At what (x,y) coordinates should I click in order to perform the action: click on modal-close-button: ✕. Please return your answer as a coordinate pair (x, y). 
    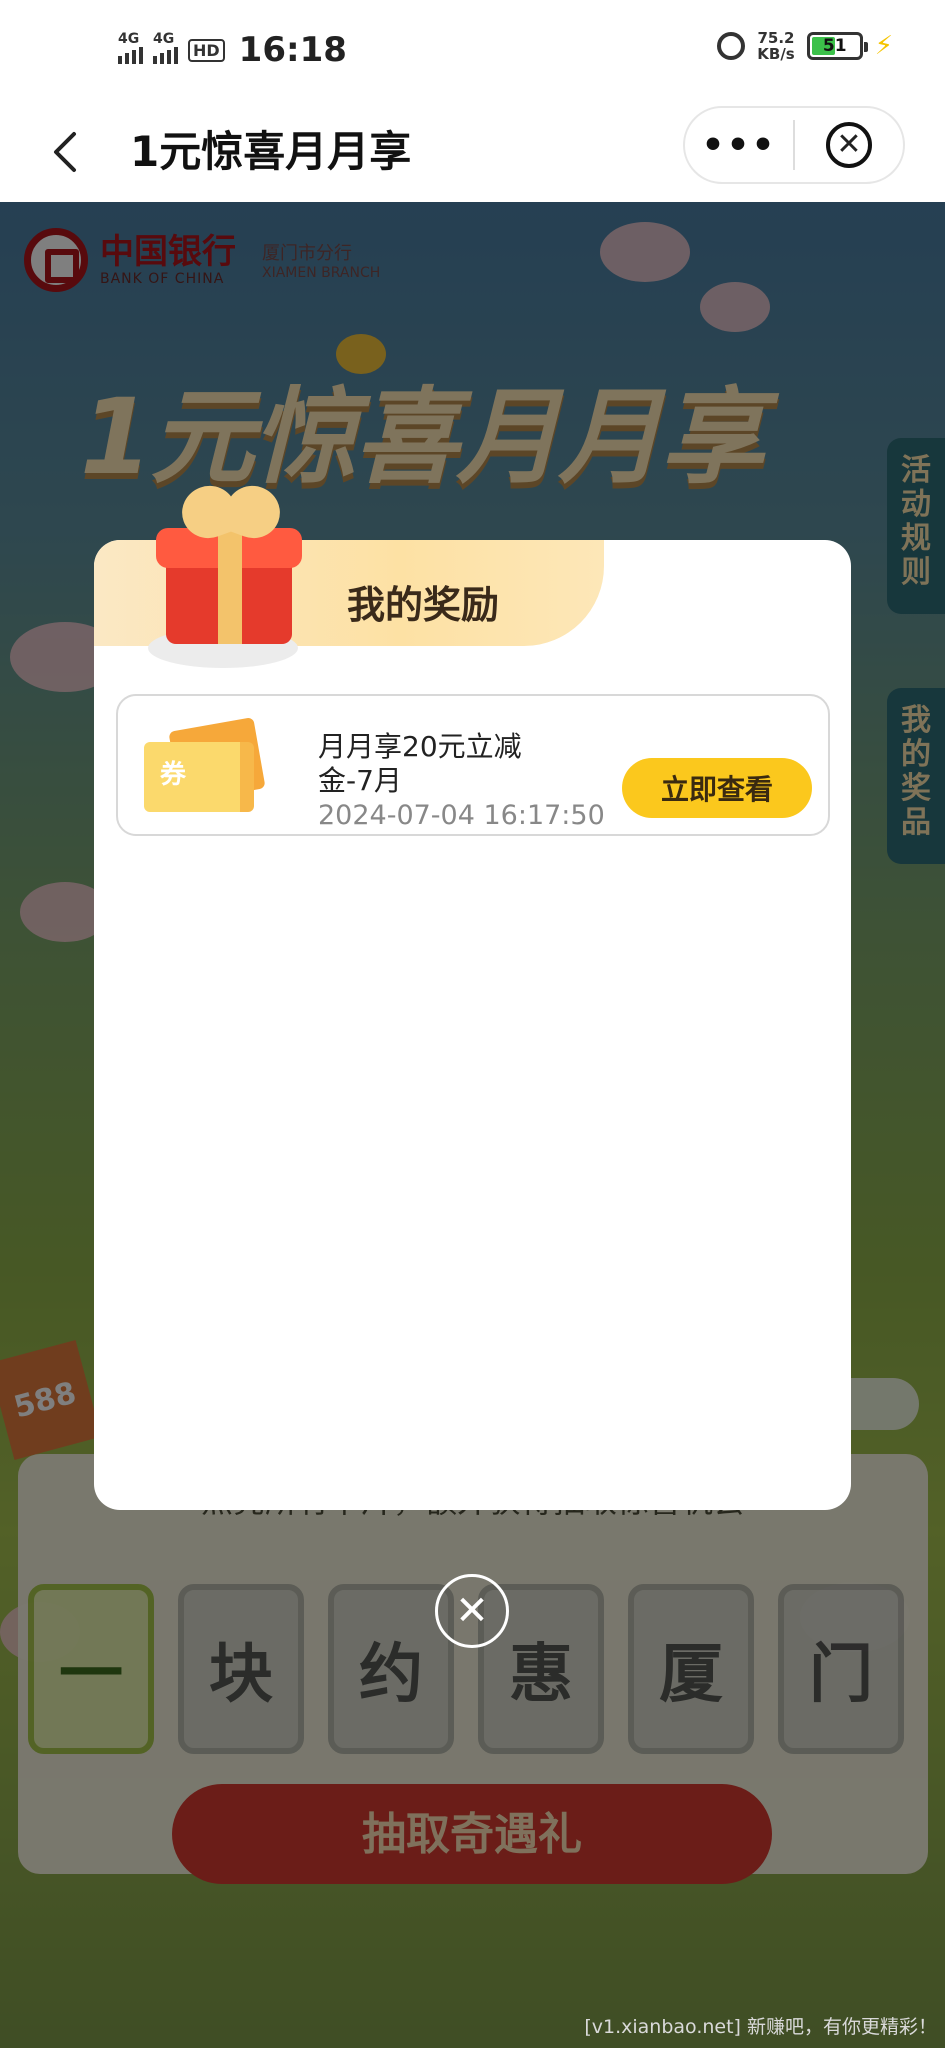
    Looking at the image, I should click on (472, 1611).